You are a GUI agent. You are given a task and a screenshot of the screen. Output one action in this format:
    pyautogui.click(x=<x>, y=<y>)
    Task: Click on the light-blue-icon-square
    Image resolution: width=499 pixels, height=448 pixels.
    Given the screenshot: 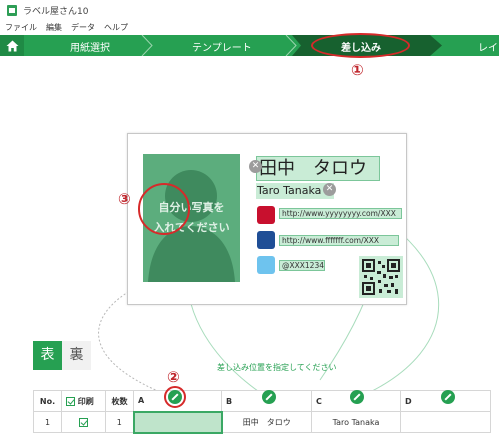 What is the action you would take?
    pyautogui.click(x=266, y=265)
    